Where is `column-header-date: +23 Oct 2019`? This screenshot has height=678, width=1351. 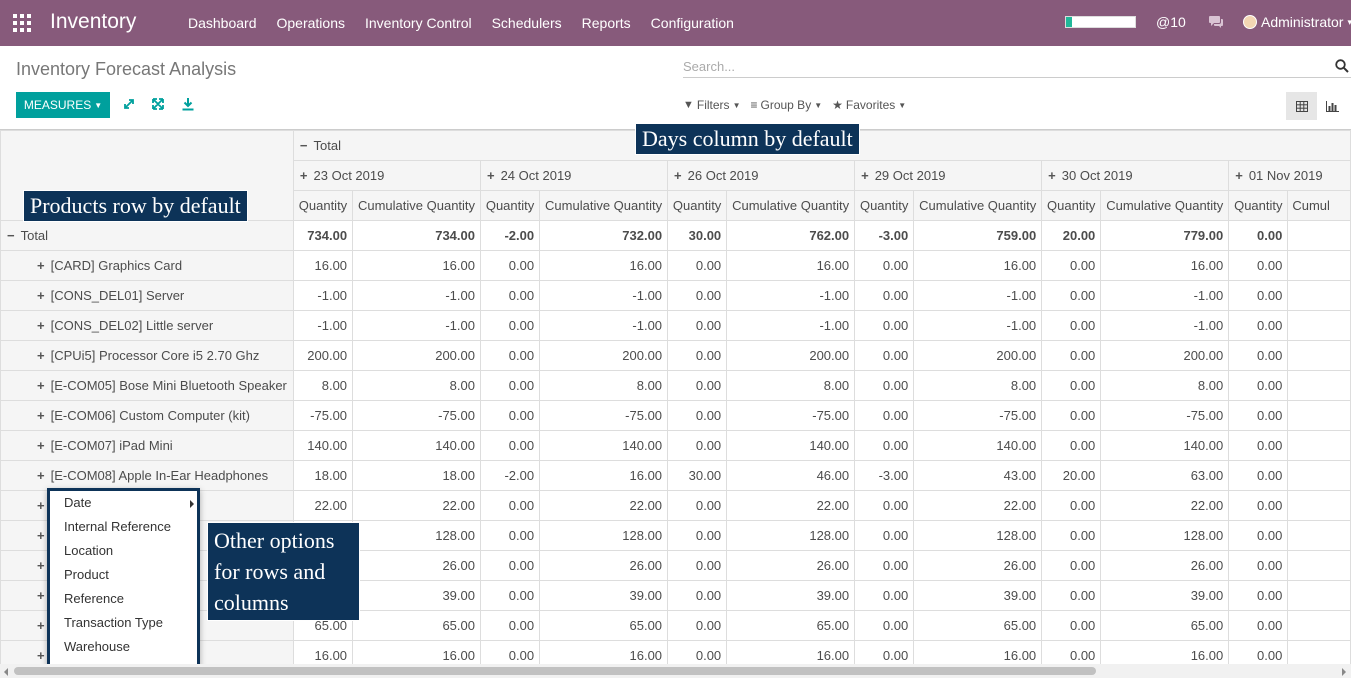 column-header-date: +23 Oct 2019 is located at coordinates (386, 175).